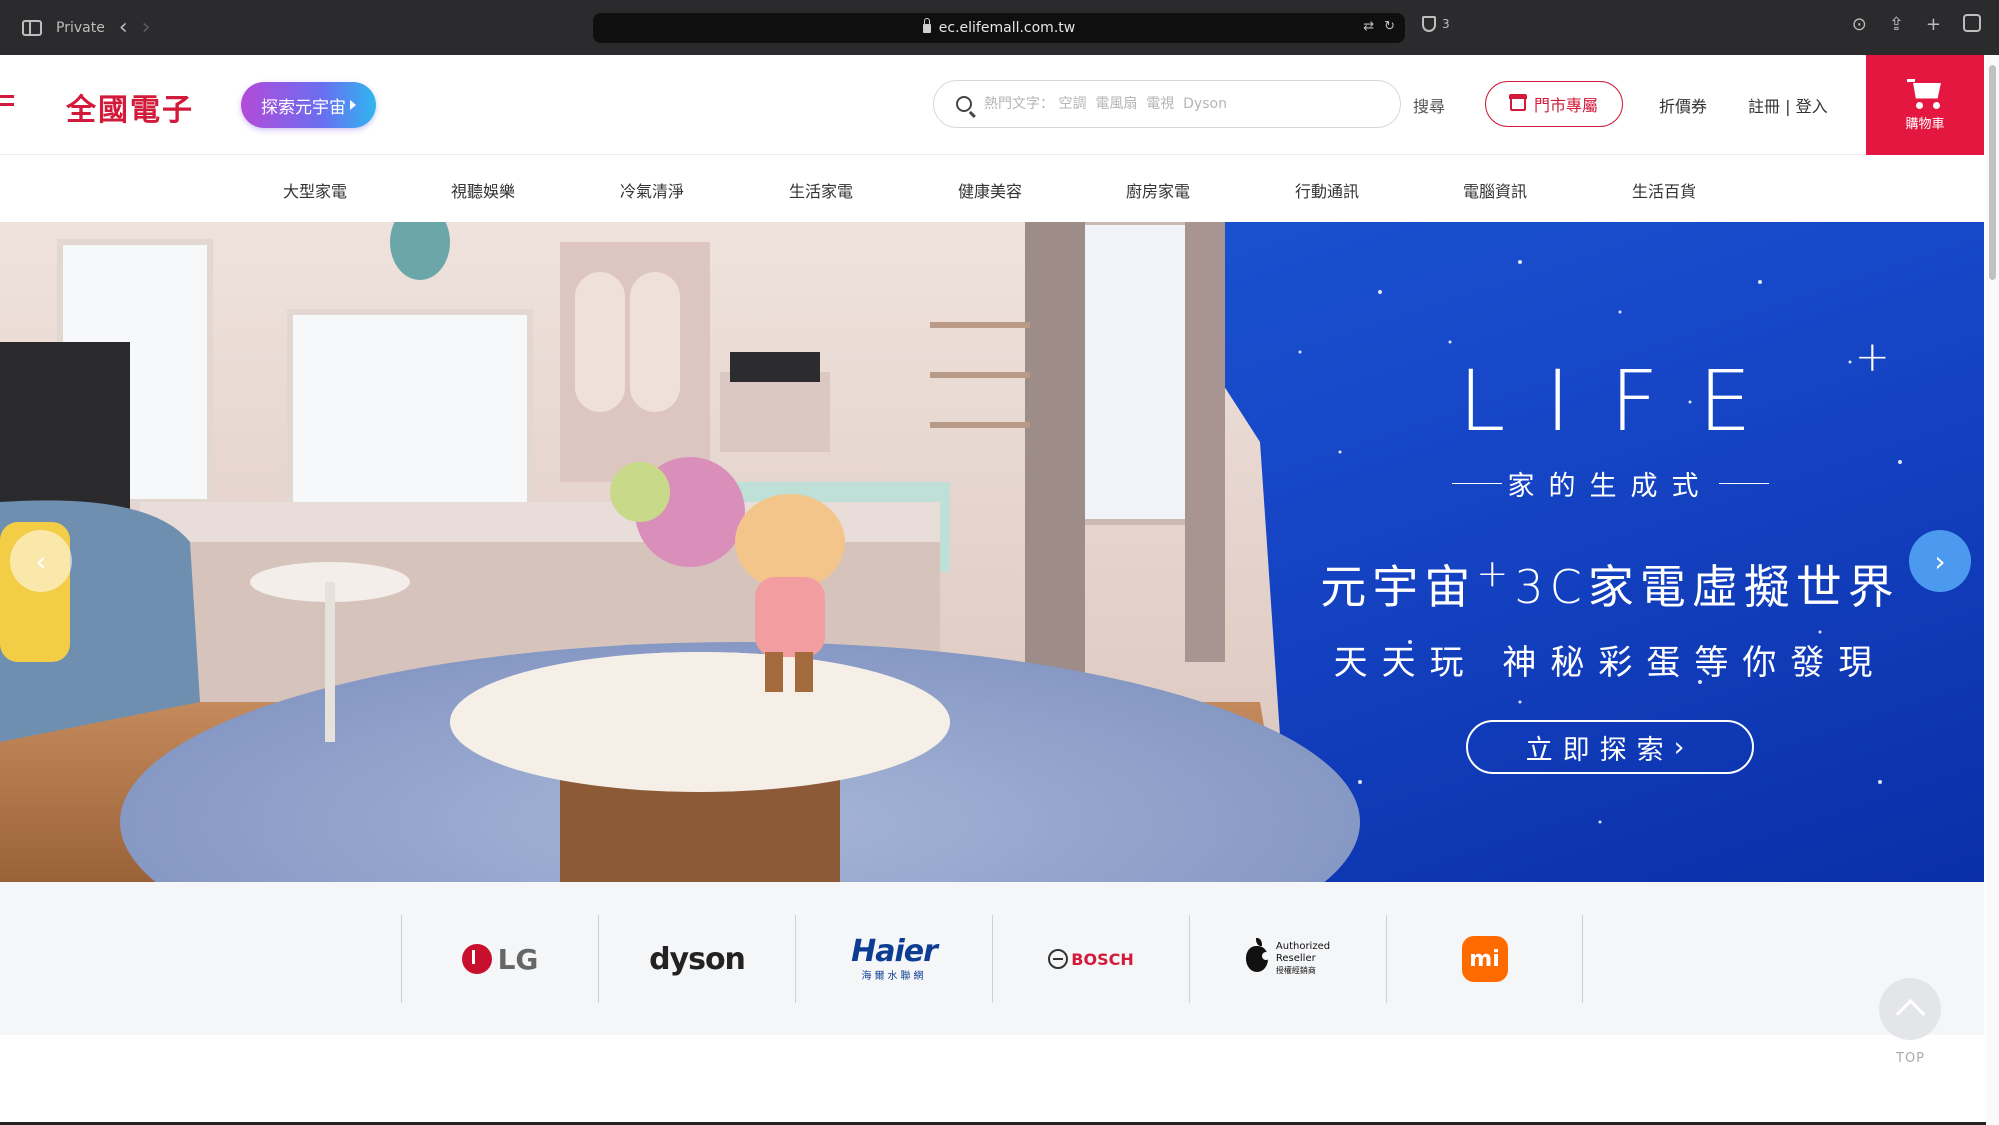  What do you see at coordinates (1610, 663) in the screenshot?
I see `hero-subline: 天天玩 神秘彩蛋等你發現` at bounding box center [1610, 663].